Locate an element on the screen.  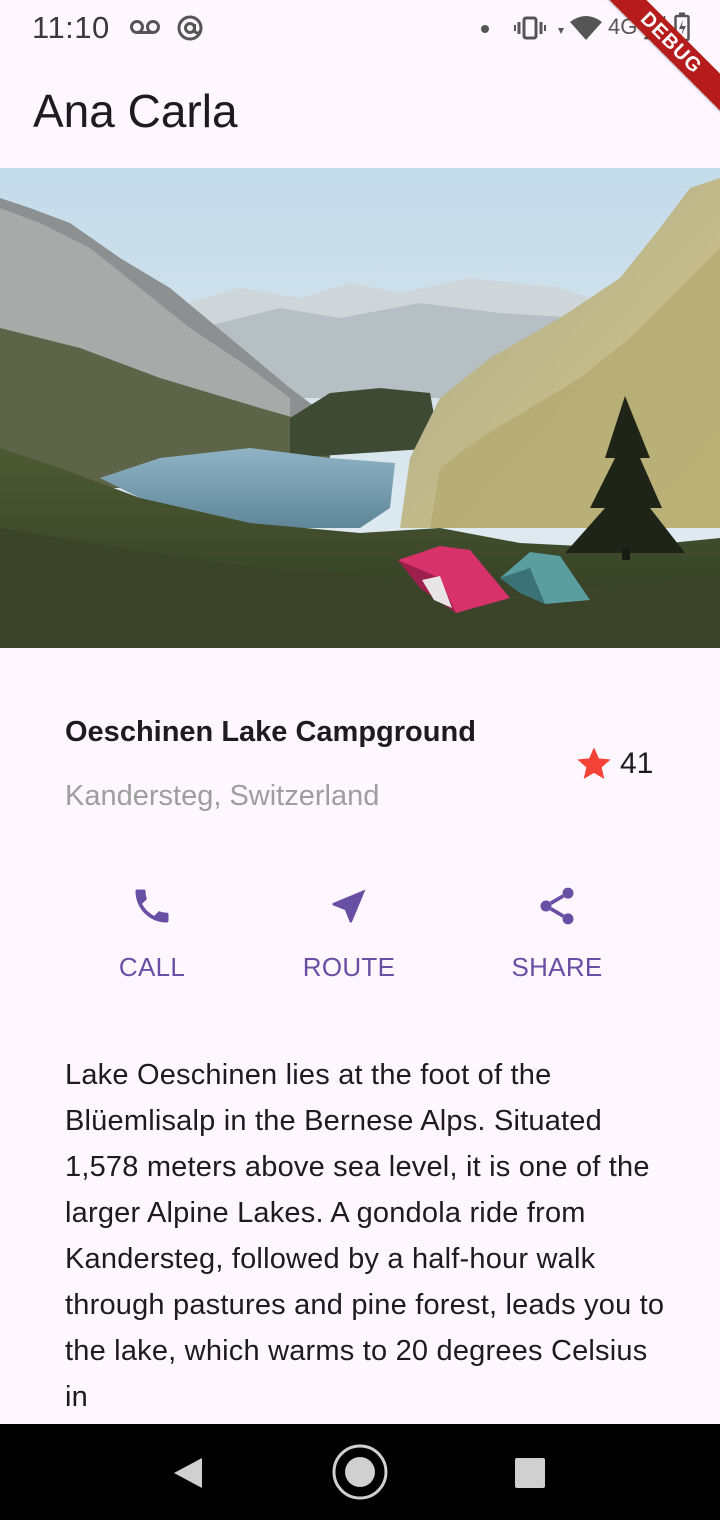
vibrate-icon is located at coordinates (530, 28).